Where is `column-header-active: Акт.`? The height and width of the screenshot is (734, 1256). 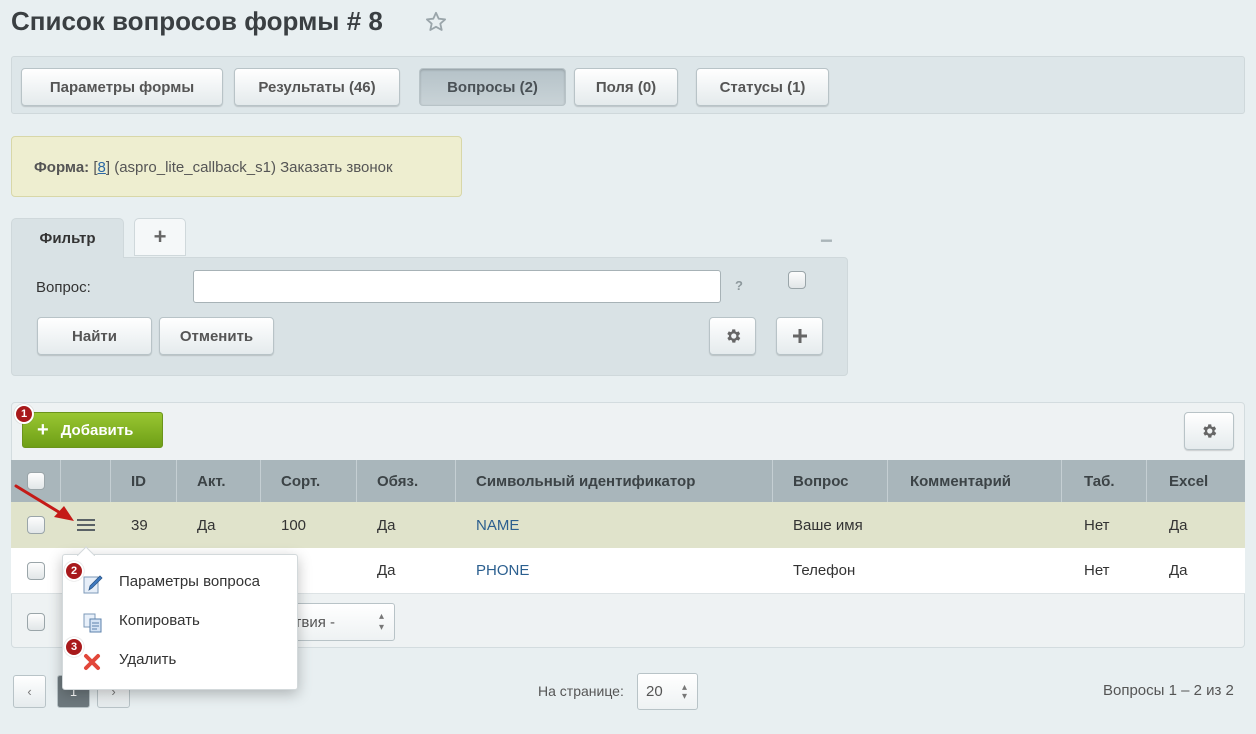 column-header-active: Акт. is located at coordinates (219, 481).